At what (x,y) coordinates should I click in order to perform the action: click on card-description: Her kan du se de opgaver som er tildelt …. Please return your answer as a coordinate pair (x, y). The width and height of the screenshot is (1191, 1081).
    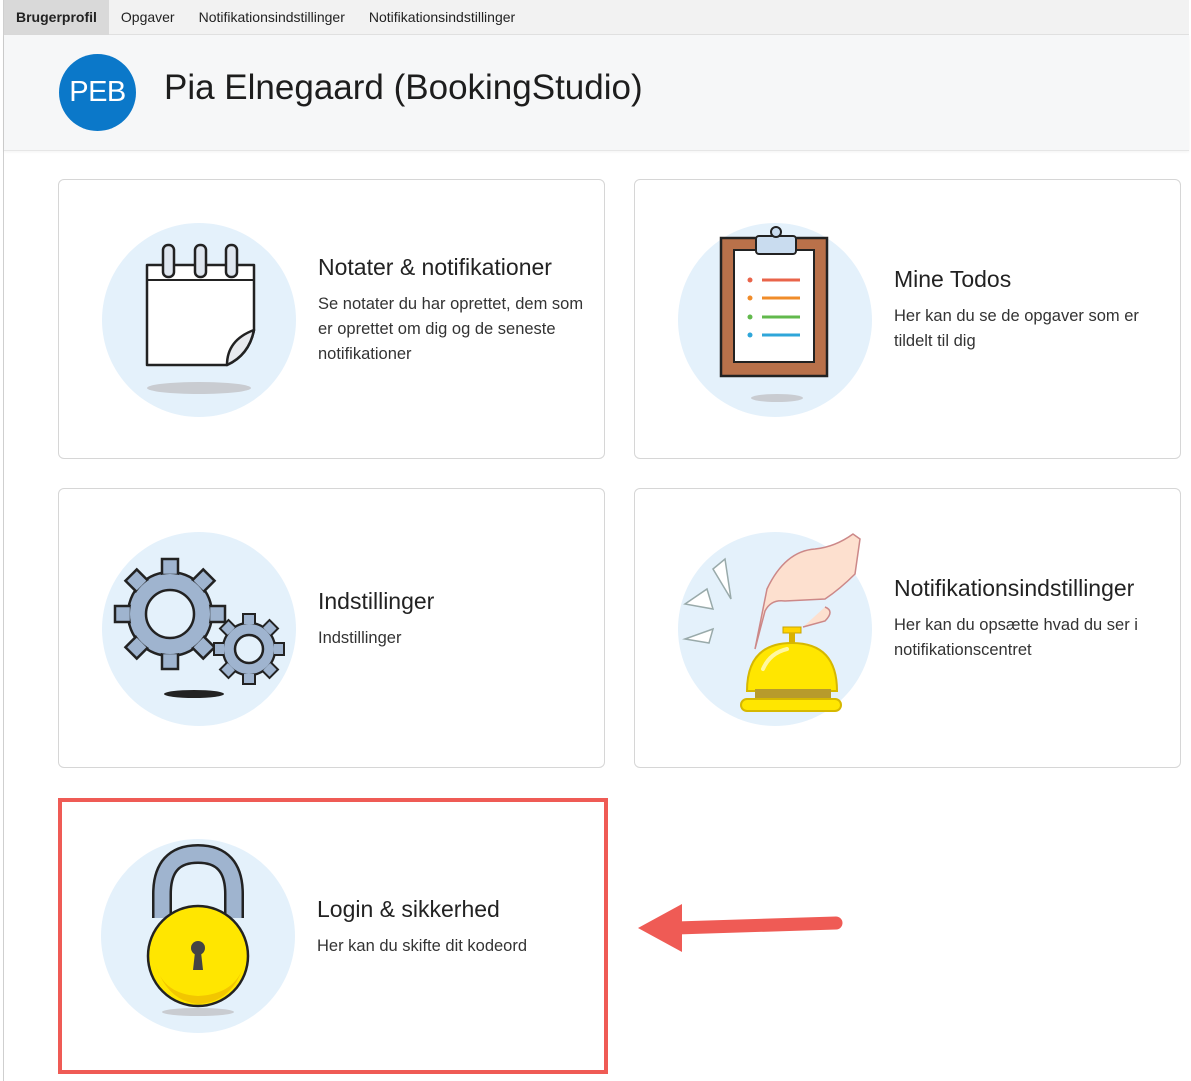
    Looking at the image, I should click on (1016, 328).